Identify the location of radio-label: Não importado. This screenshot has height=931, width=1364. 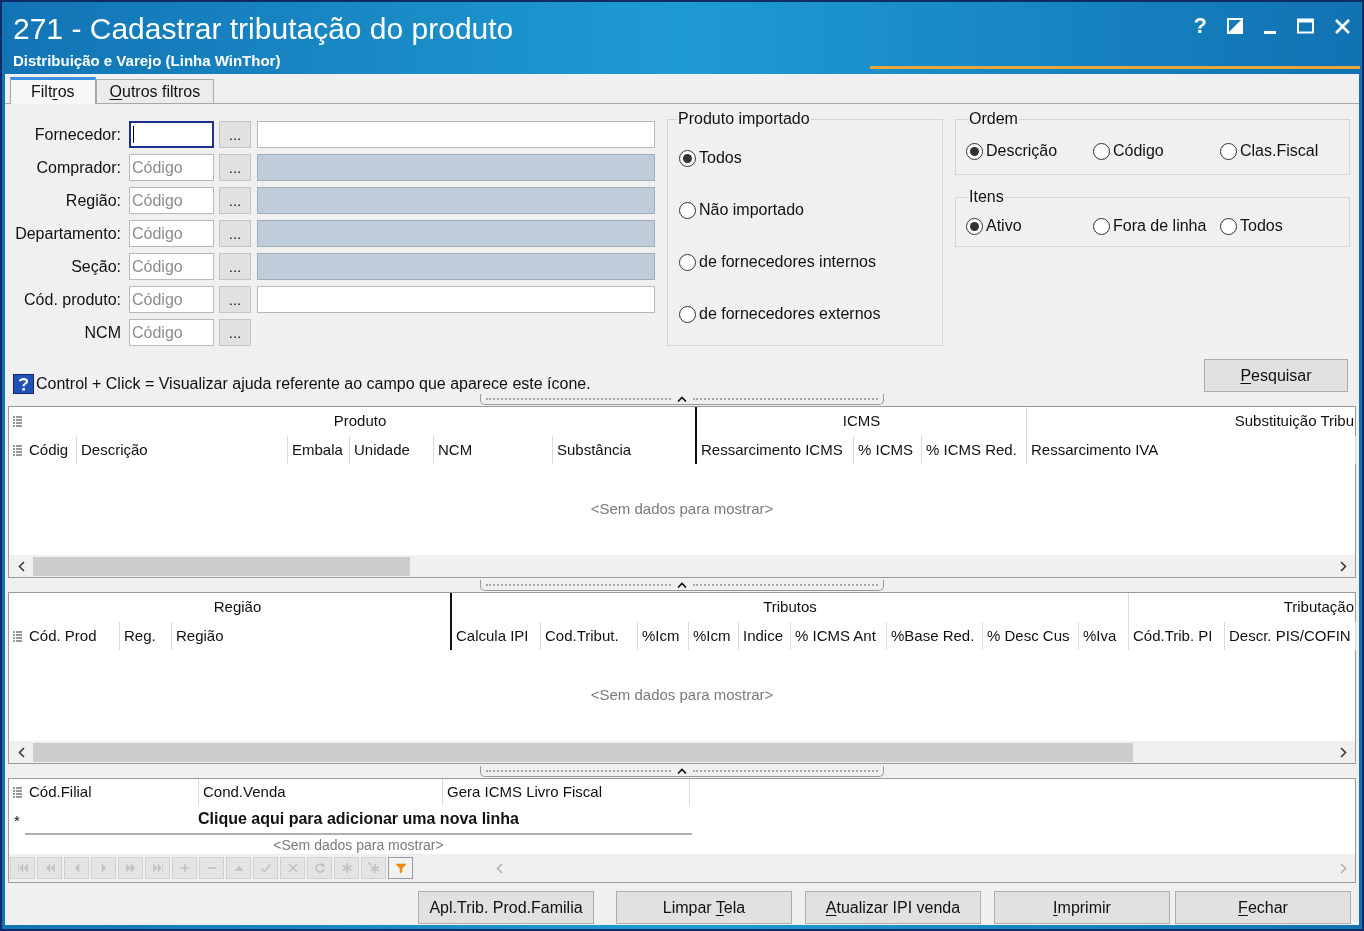
(751, 210).